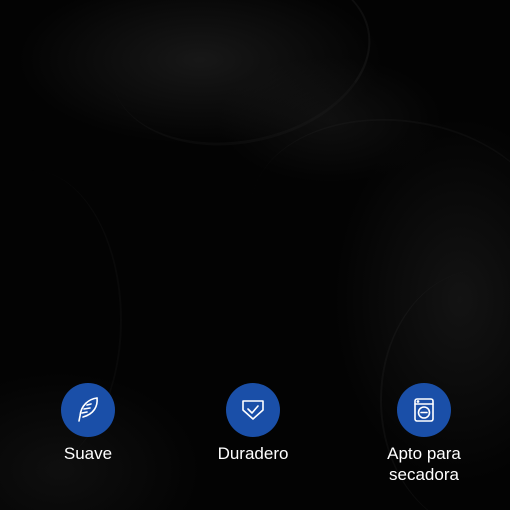  Describe the element at coordinates (424, 474) in the screenshot. I see `feature-label-line: secadora` at that location.